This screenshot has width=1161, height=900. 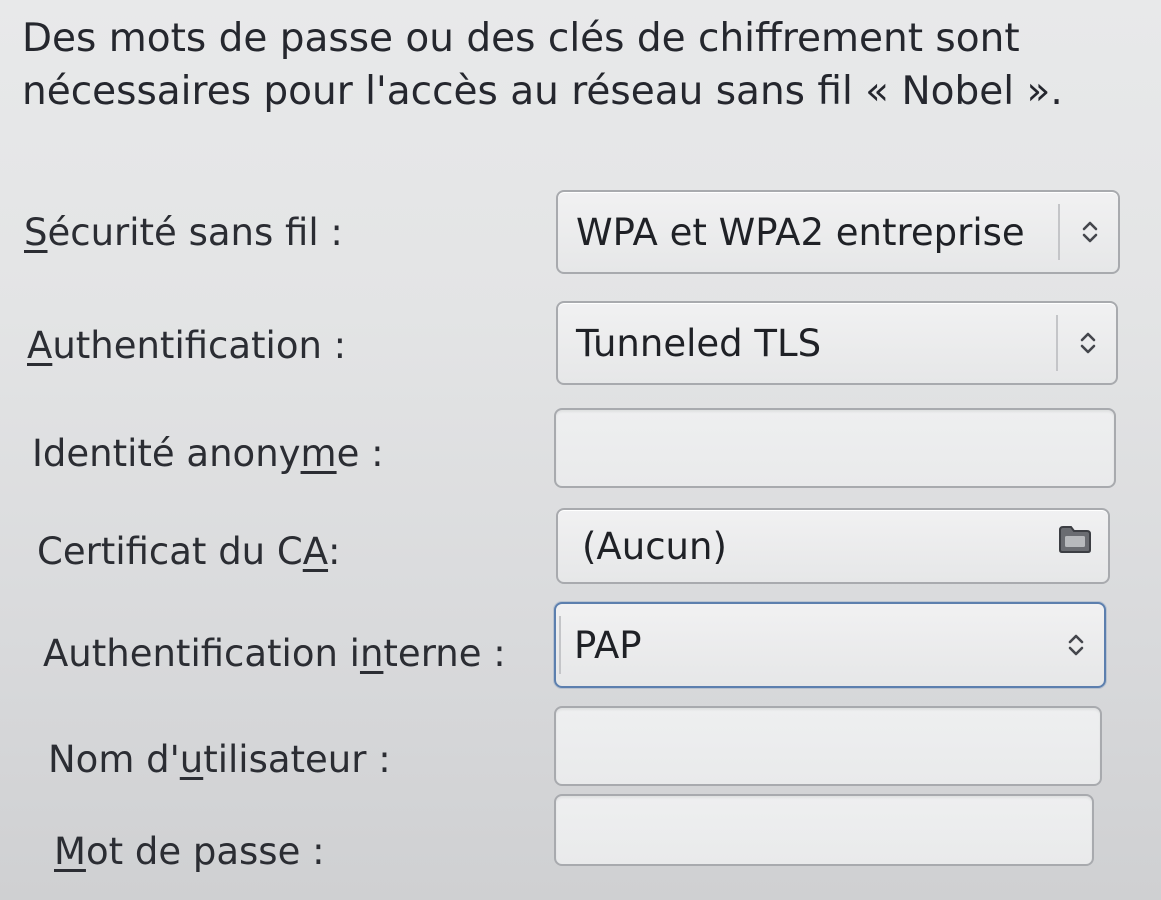 I want to click on row-anonymous-identity: Identité anony m e :, so click(x=580, y=453).